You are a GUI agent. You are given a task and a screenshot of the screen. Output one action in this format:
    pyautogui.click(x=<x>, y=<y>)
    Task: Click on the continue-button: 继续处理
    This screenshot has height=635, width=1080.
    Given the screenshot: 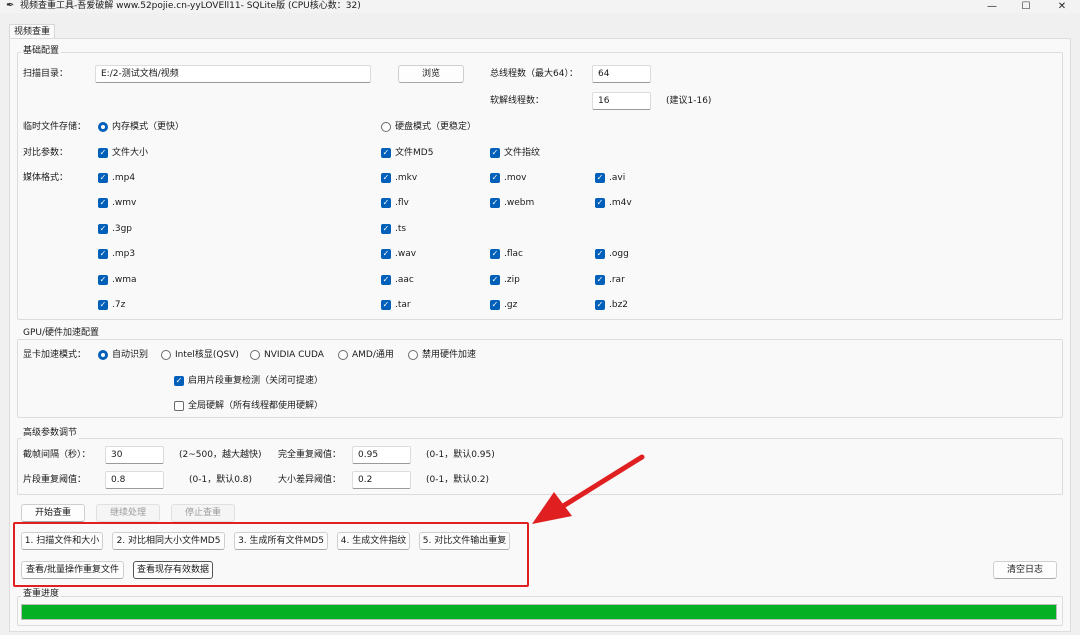 What is the action you would take?
    pyautogui.click(x=128, y=513)
    